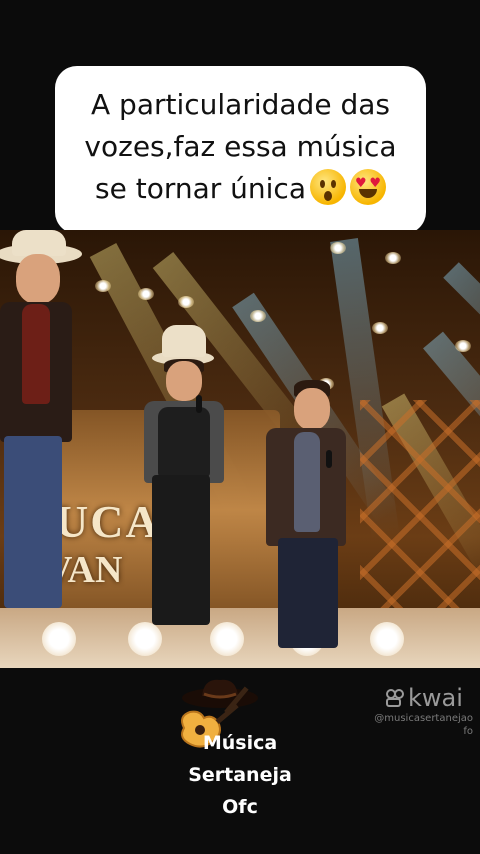 This screenshot has height=854, width=480. What do you see at coordinates (311, 514) in the screenshot?
I see `singer-right` at bounding box center [311, 514].